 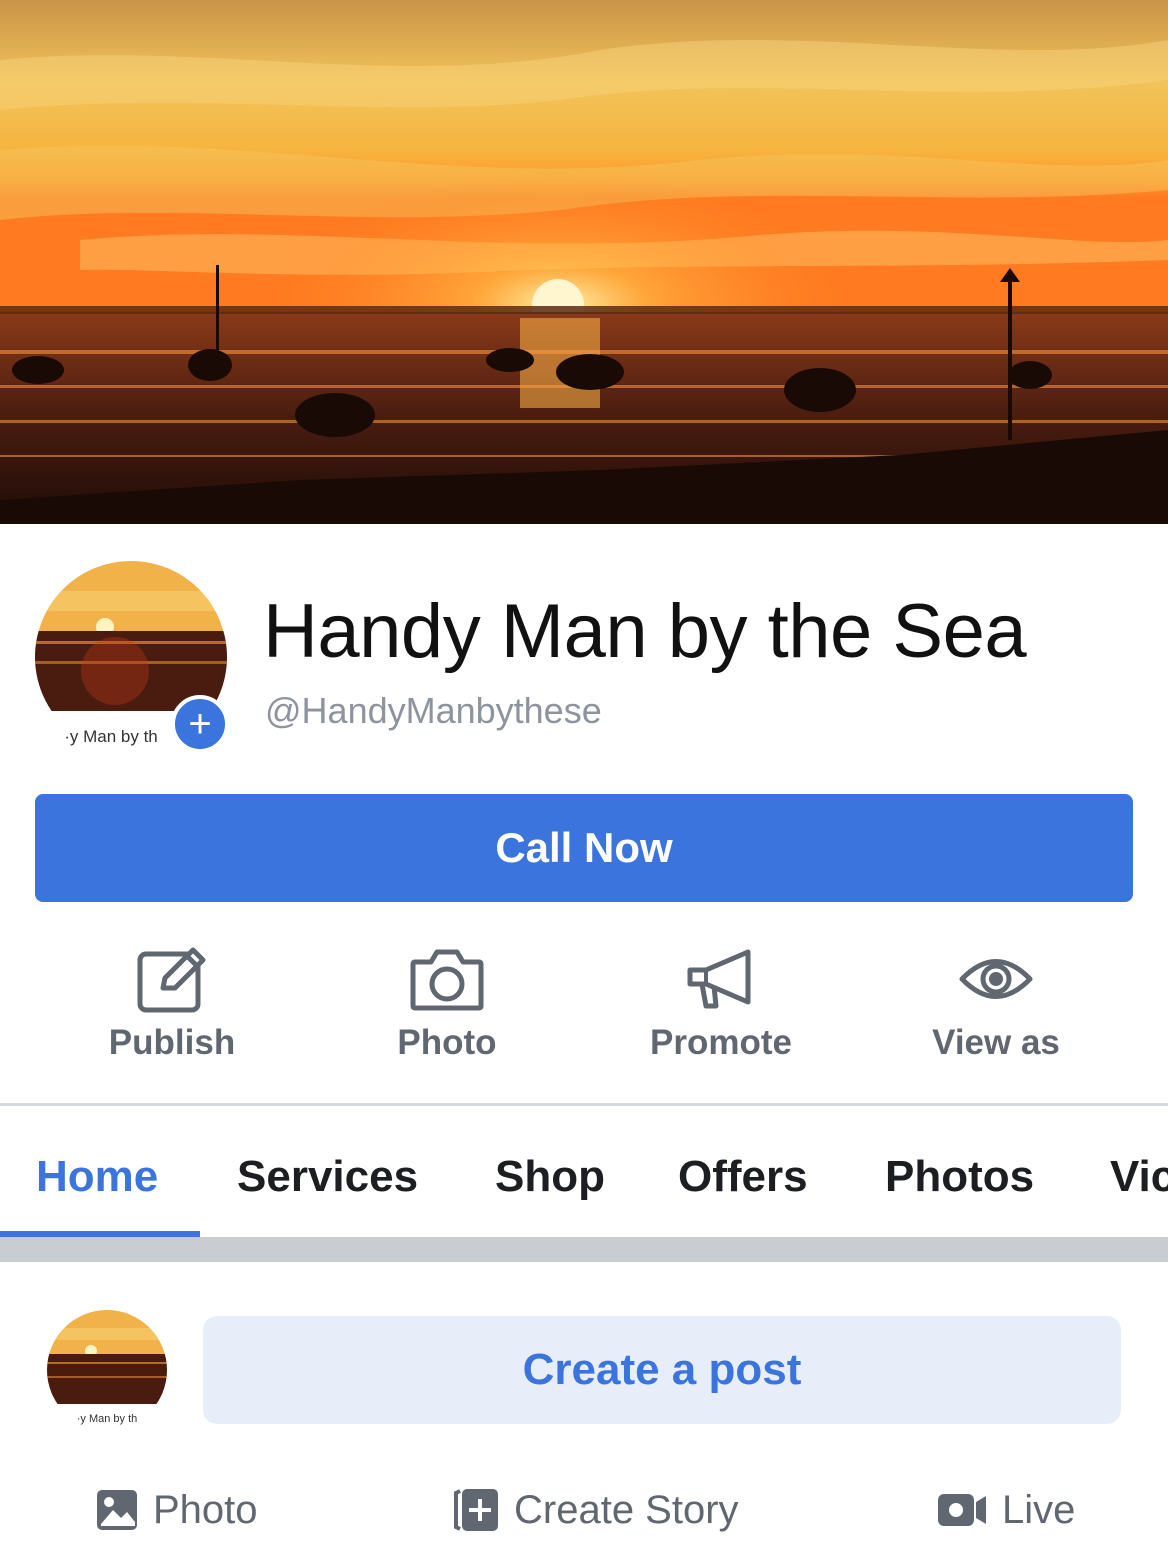 I want to click on composer-actions: Photo Create Story Live, so click(x=584, y=1510).